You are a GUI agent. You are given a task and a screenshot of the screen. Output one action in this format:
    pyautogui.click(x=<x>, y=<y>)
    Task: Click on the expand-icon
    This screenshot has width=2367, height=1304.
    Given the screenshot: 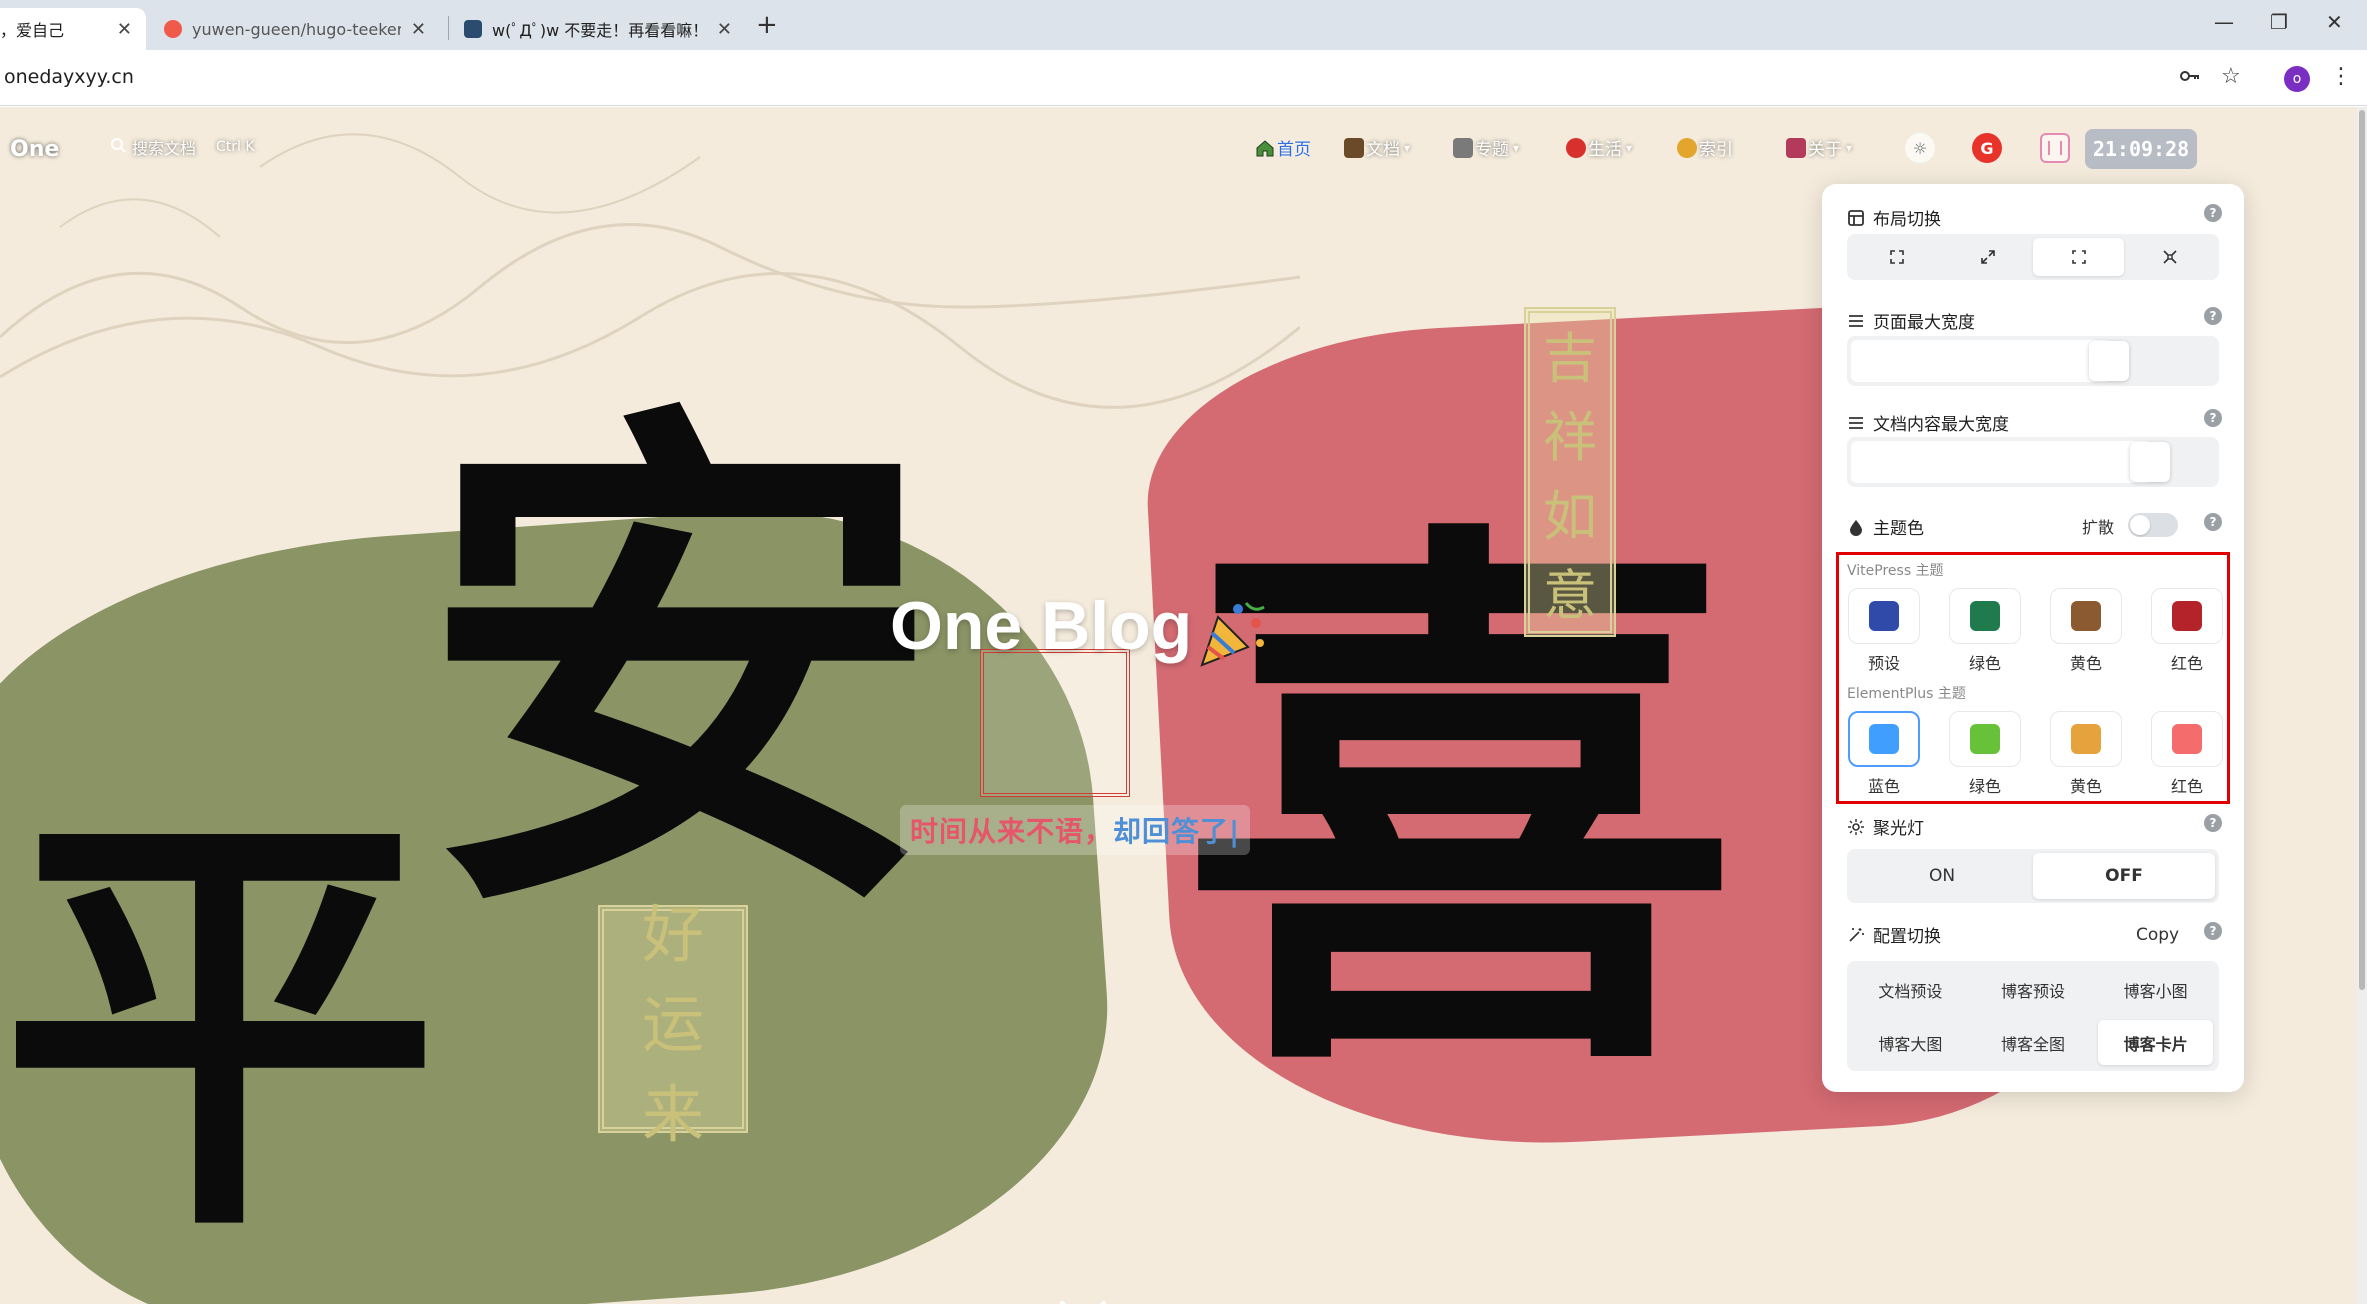 What is the action you would take?
    pyautogui.click(x=1896, y=257)
    